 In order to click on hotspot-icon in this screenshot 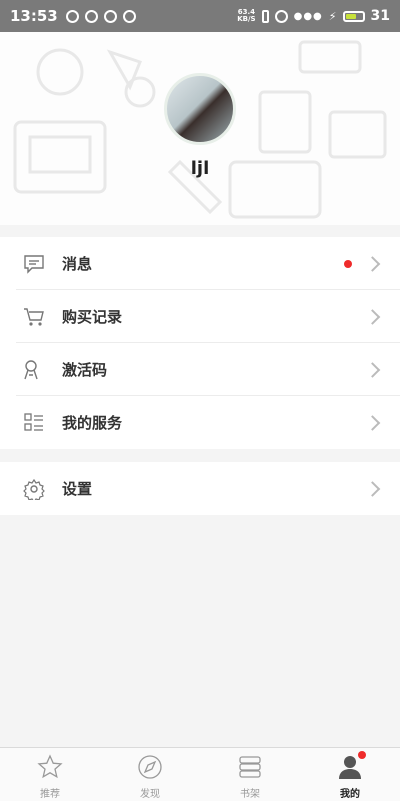, I will do `click(110, 16)`.